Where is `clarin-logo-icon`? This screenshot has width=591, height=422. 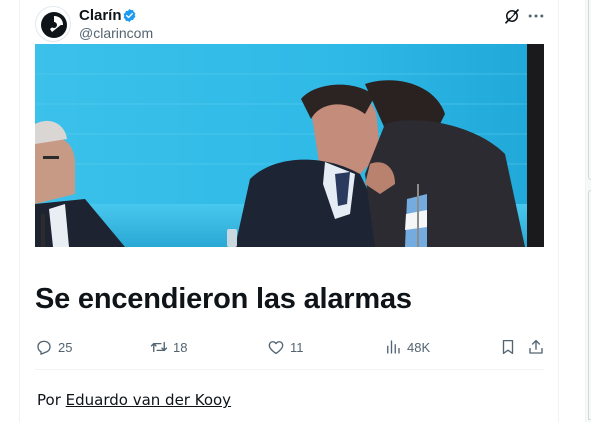
clarin-logo-icon is located at coordinates (54, 25).